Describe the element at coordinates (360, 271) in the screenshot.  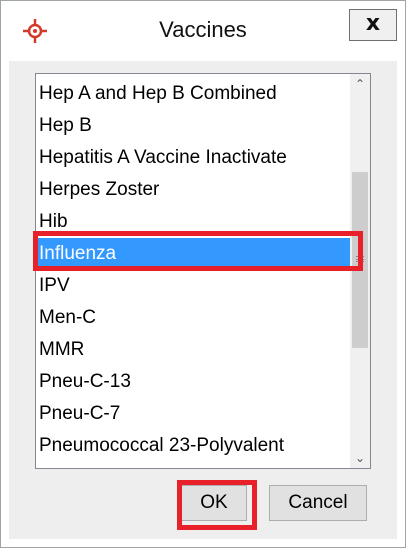
I see `vertical-scrollbar: ⌃ ⌄` at that location.